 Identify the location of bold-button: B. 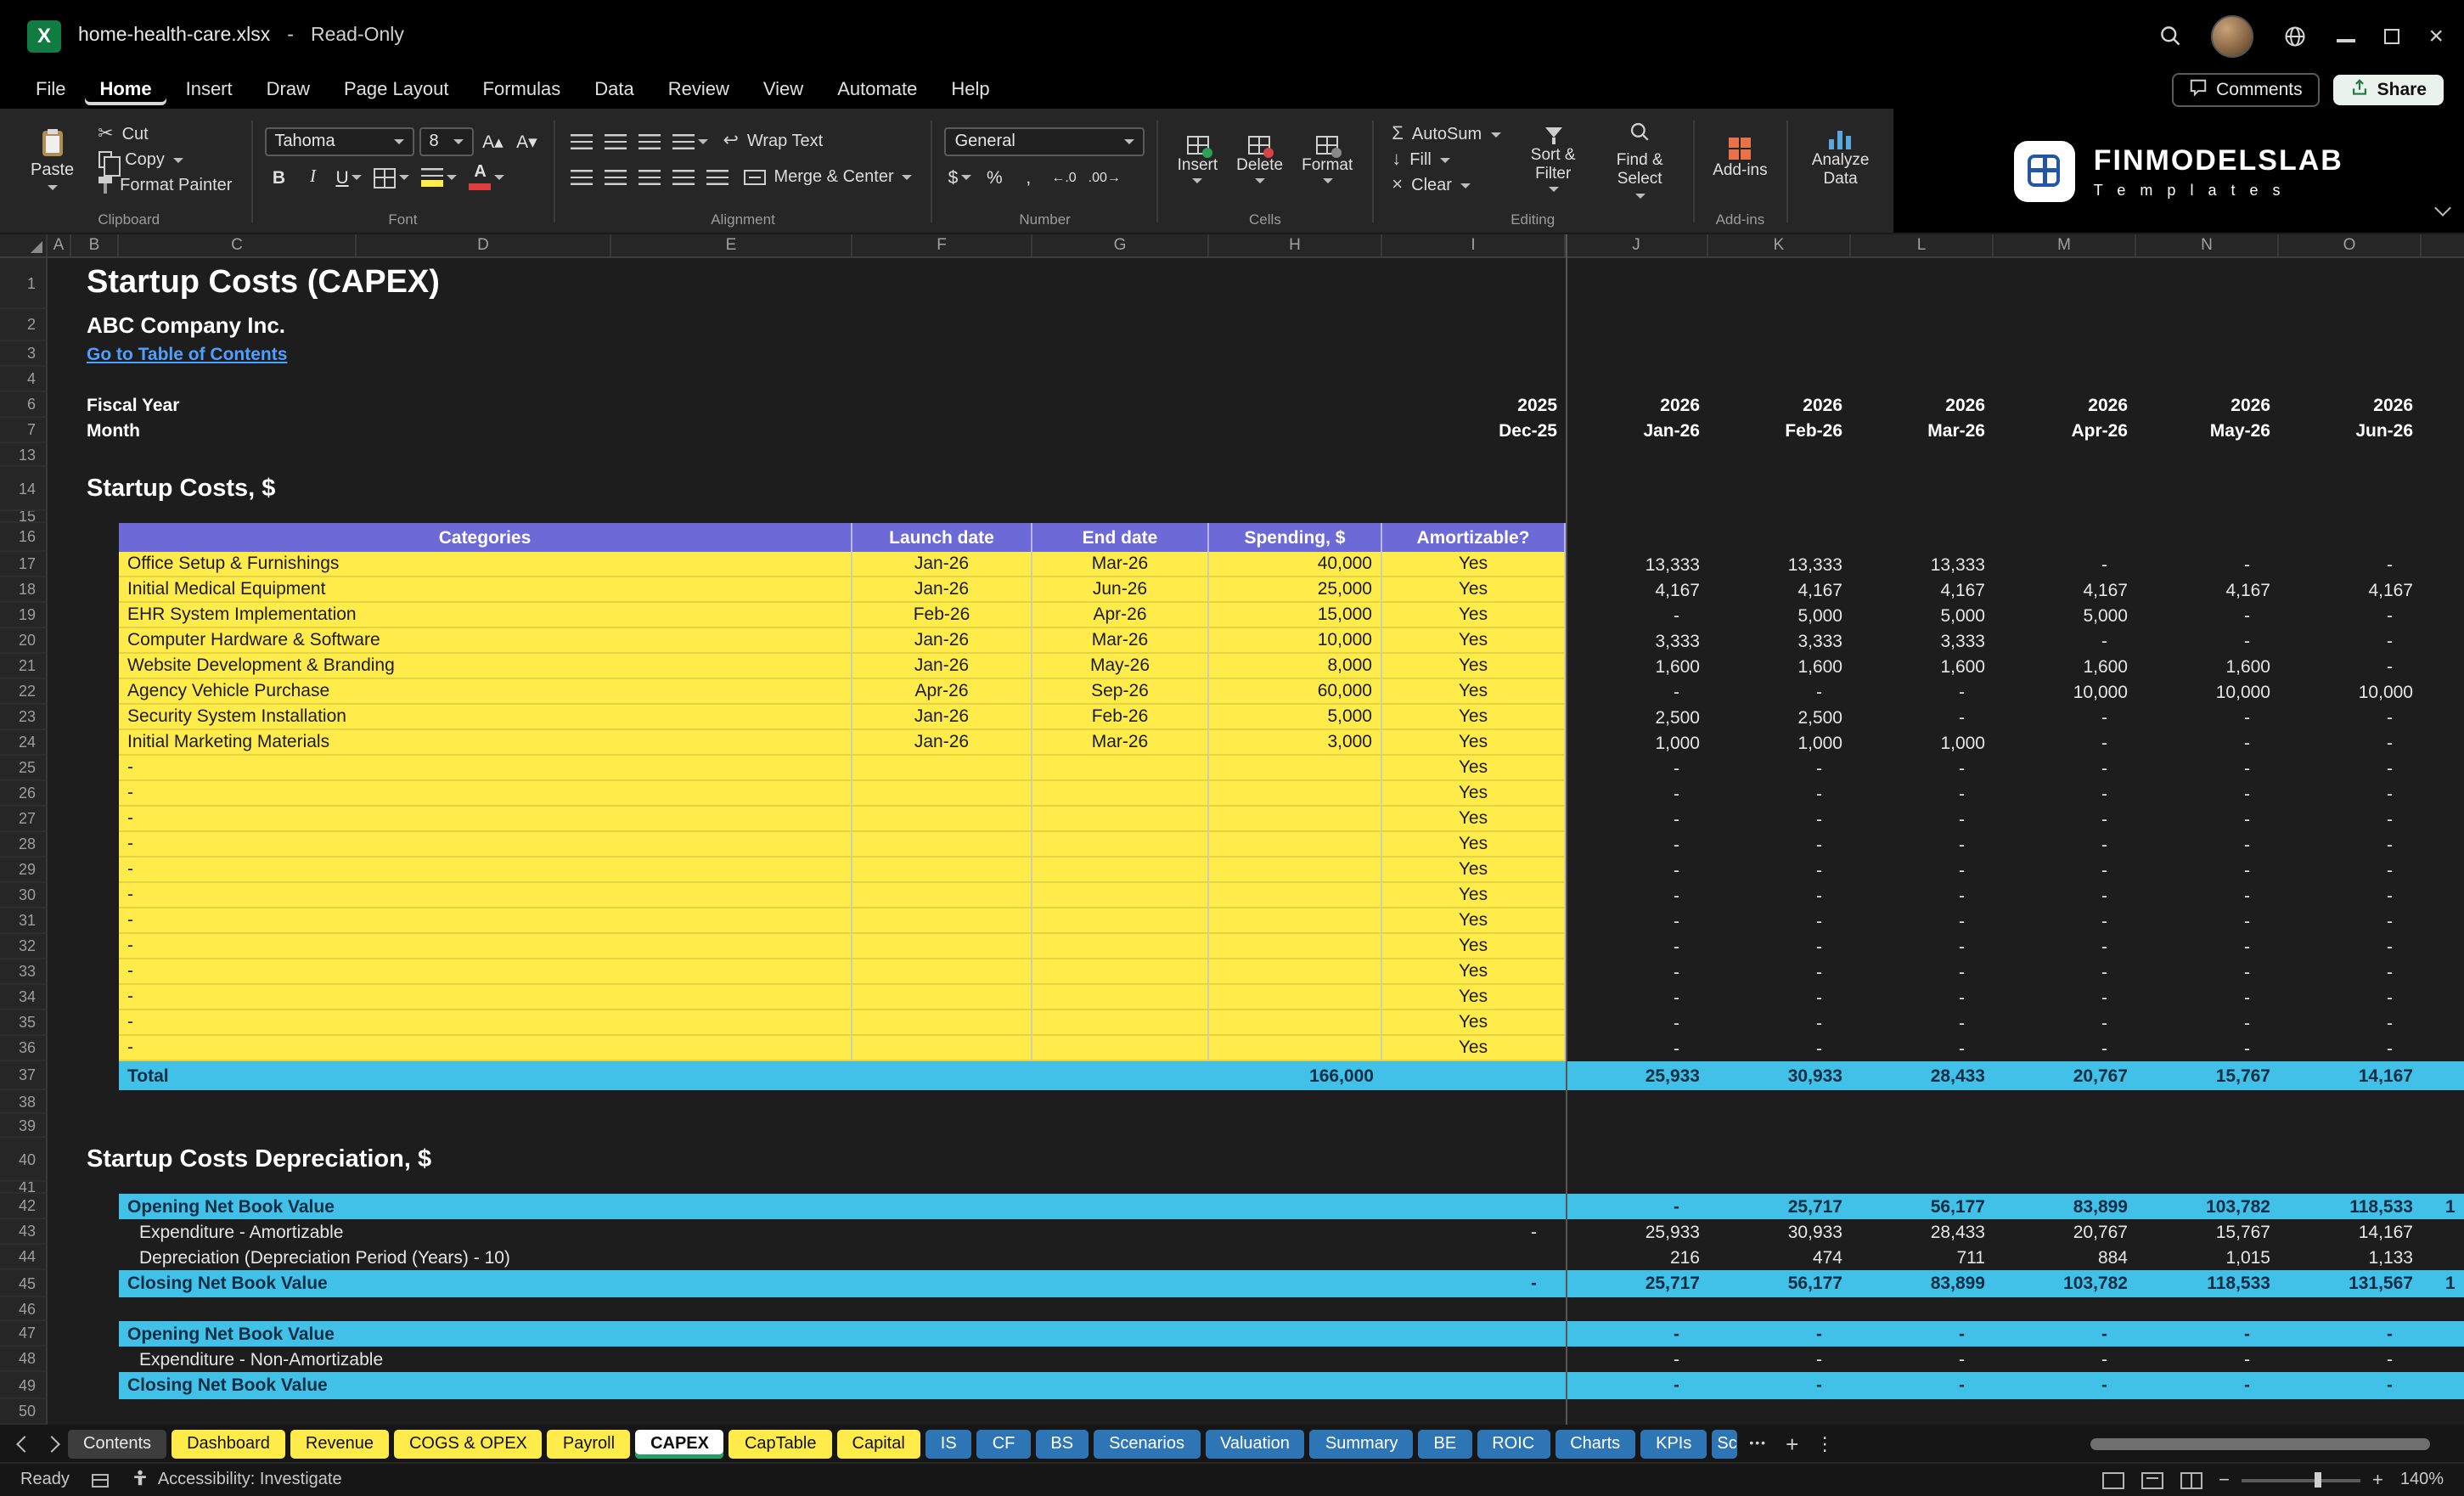
(278, 177).